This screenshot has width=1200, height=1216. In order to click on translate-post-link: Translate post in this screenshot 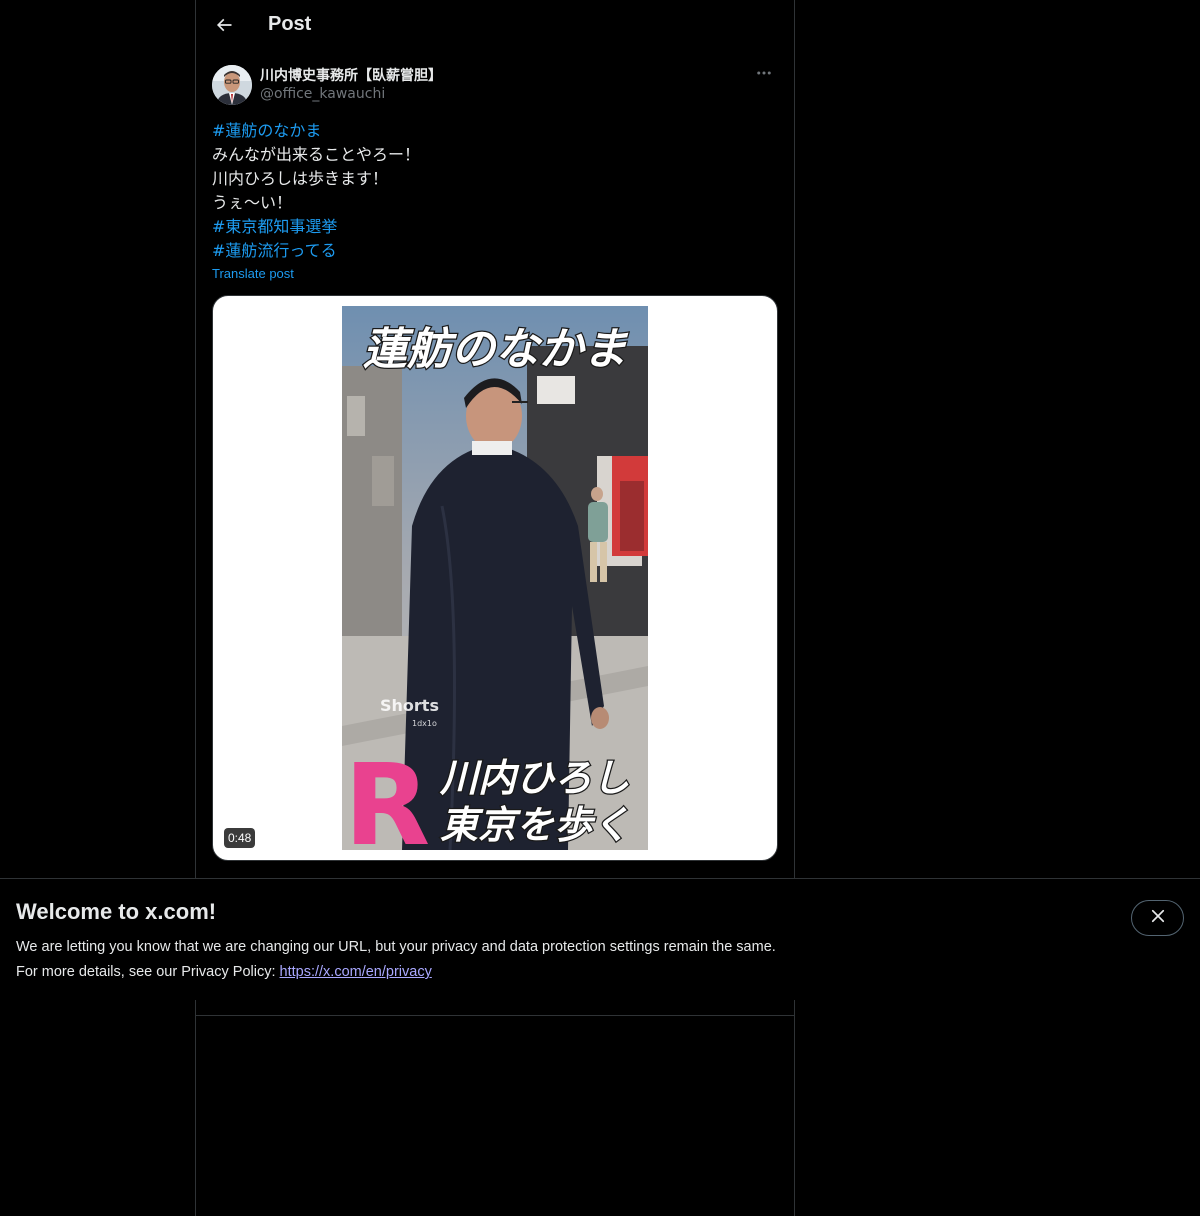, I will do `click(253, 273)`.